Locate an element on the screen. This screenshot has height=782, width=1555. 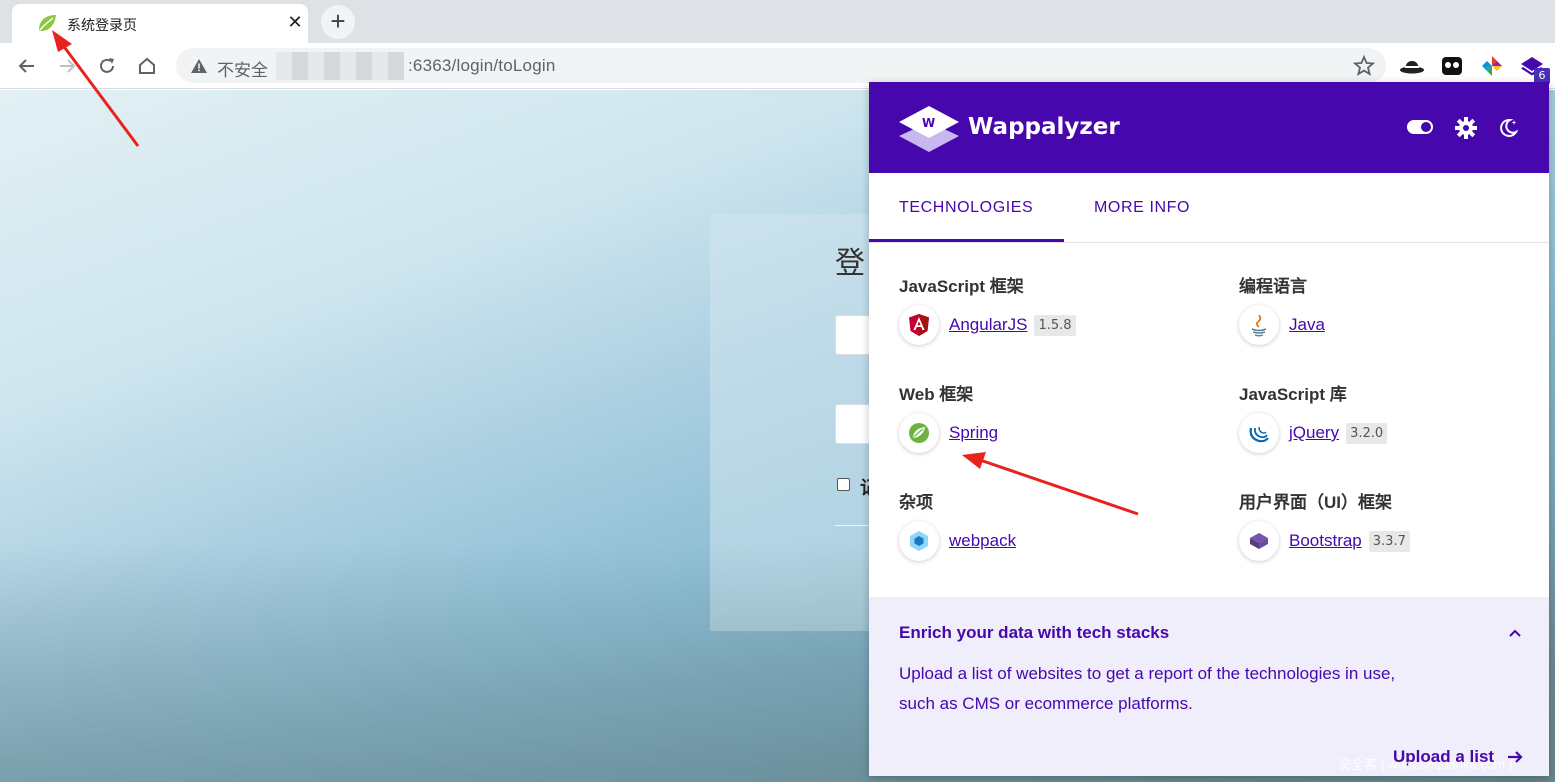
tech-link-bootstrap: Bootstrap is located at coordinates (1325, 541).